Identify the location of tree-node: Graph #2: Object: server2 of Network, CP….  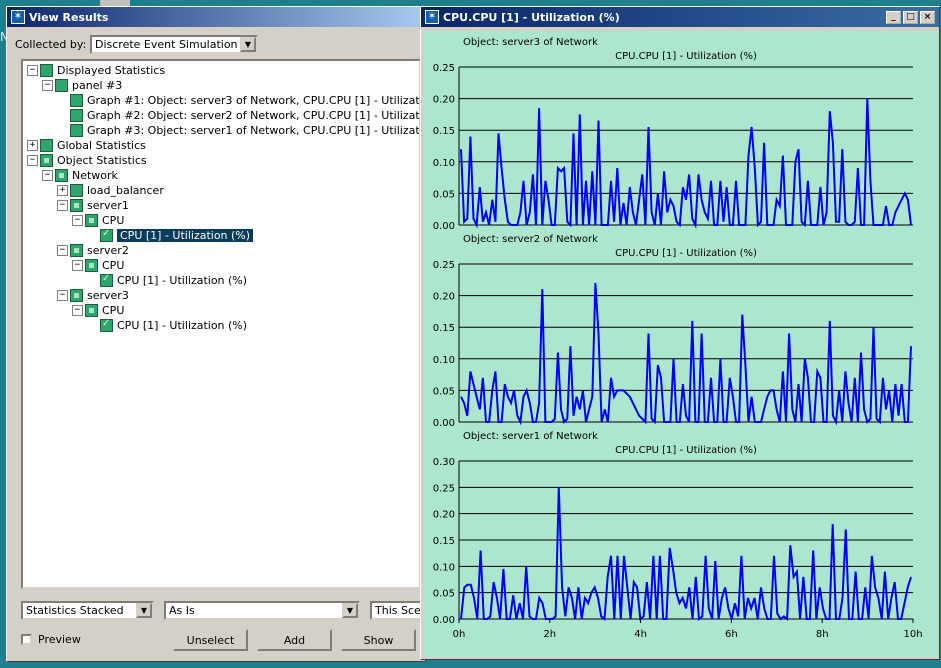
(238, 115).